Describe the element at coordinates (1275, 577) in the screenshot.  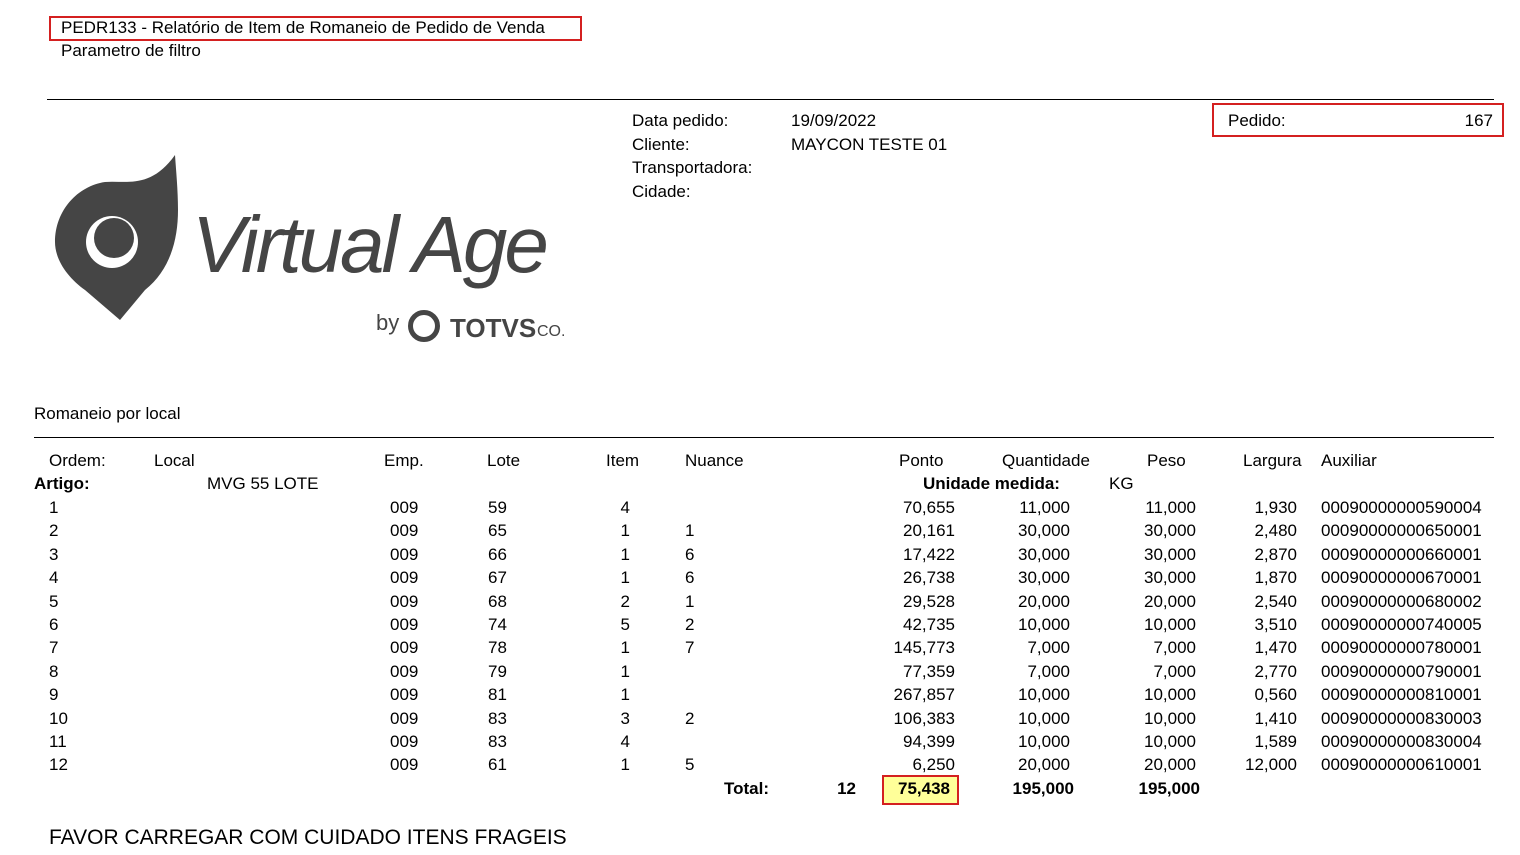
I see `cell-largura: 1,870` at that location.